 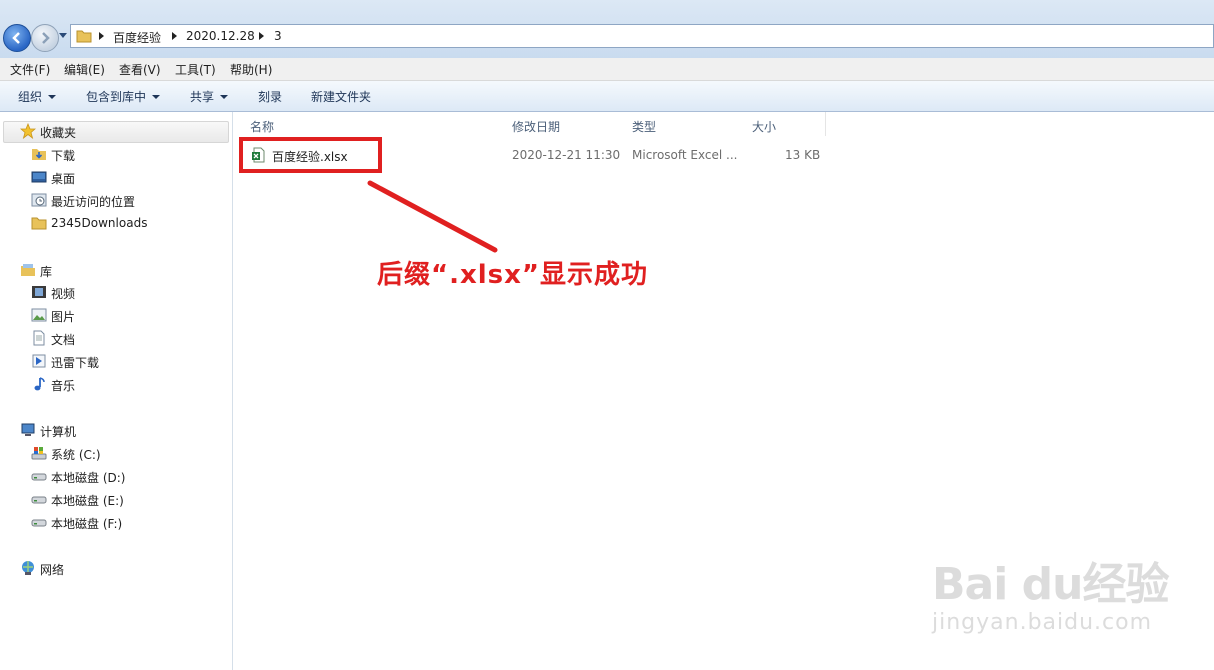 I want to click on nav-item-drive-c-label: 系统 (C:), so click(x=76, y=455).